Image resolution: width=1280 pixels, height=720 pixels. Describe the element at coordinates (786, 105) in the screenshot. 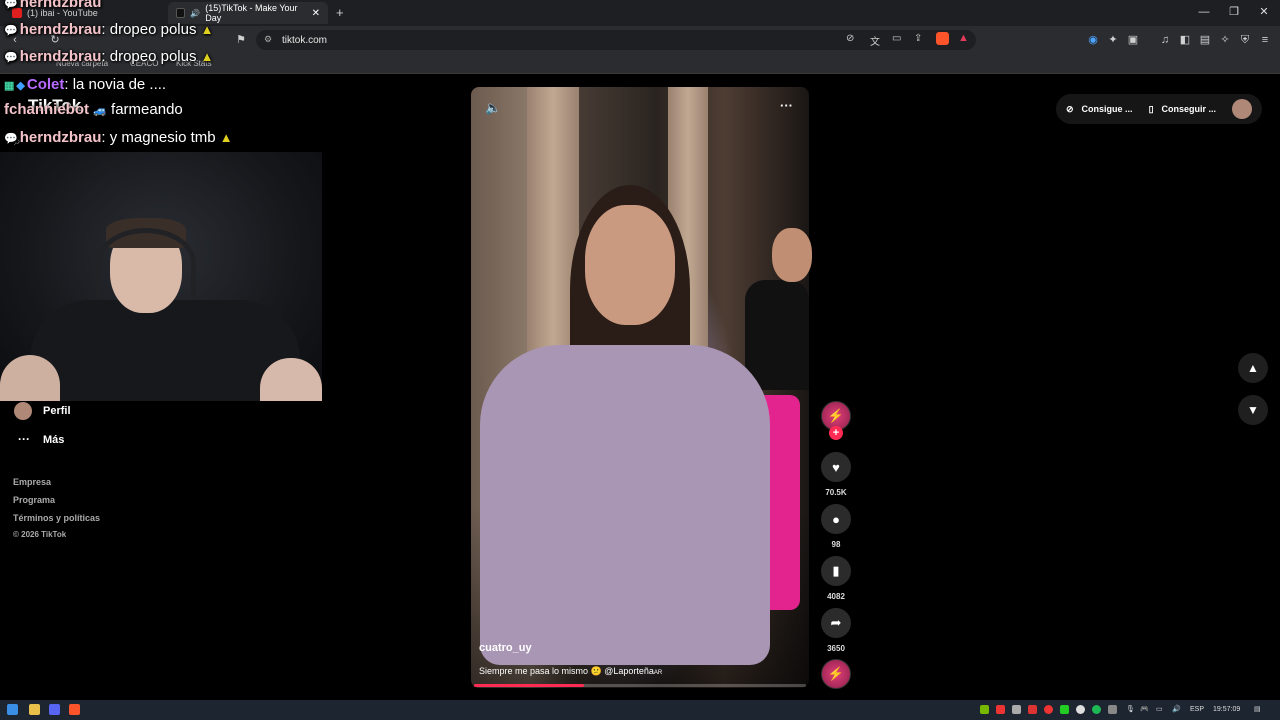

I see `more-options-icon: ···` at that location.